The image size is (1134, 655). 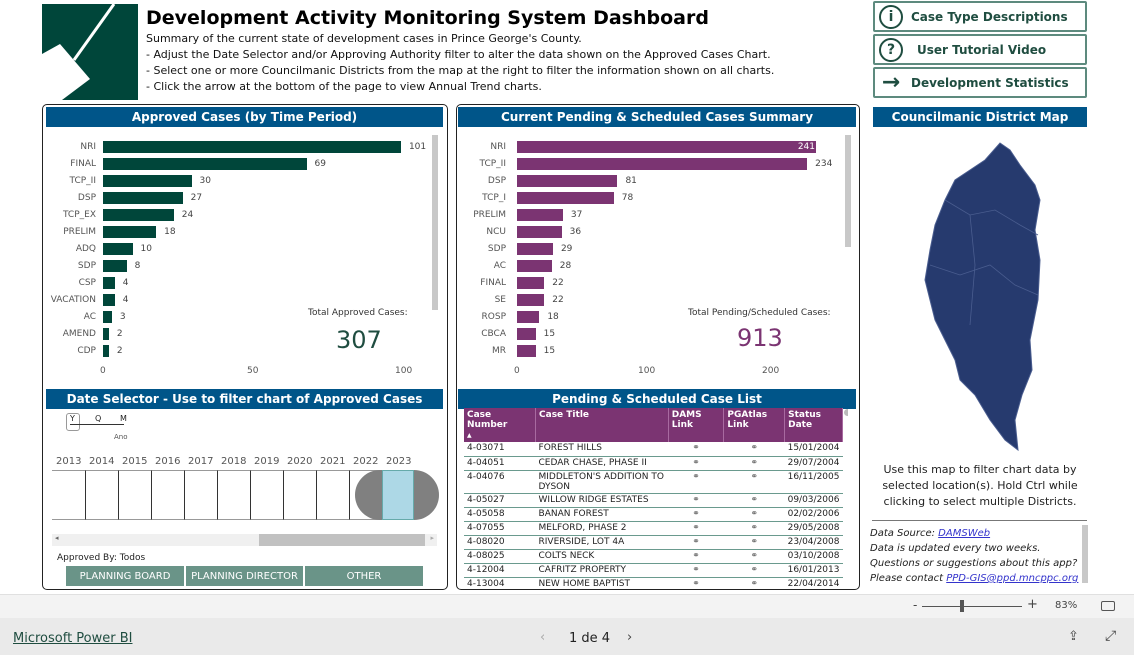 What do you see at coordinates (1085, 554) in the screenshot?
I see `info-scrollbar` at bounding box center [1085, 554].